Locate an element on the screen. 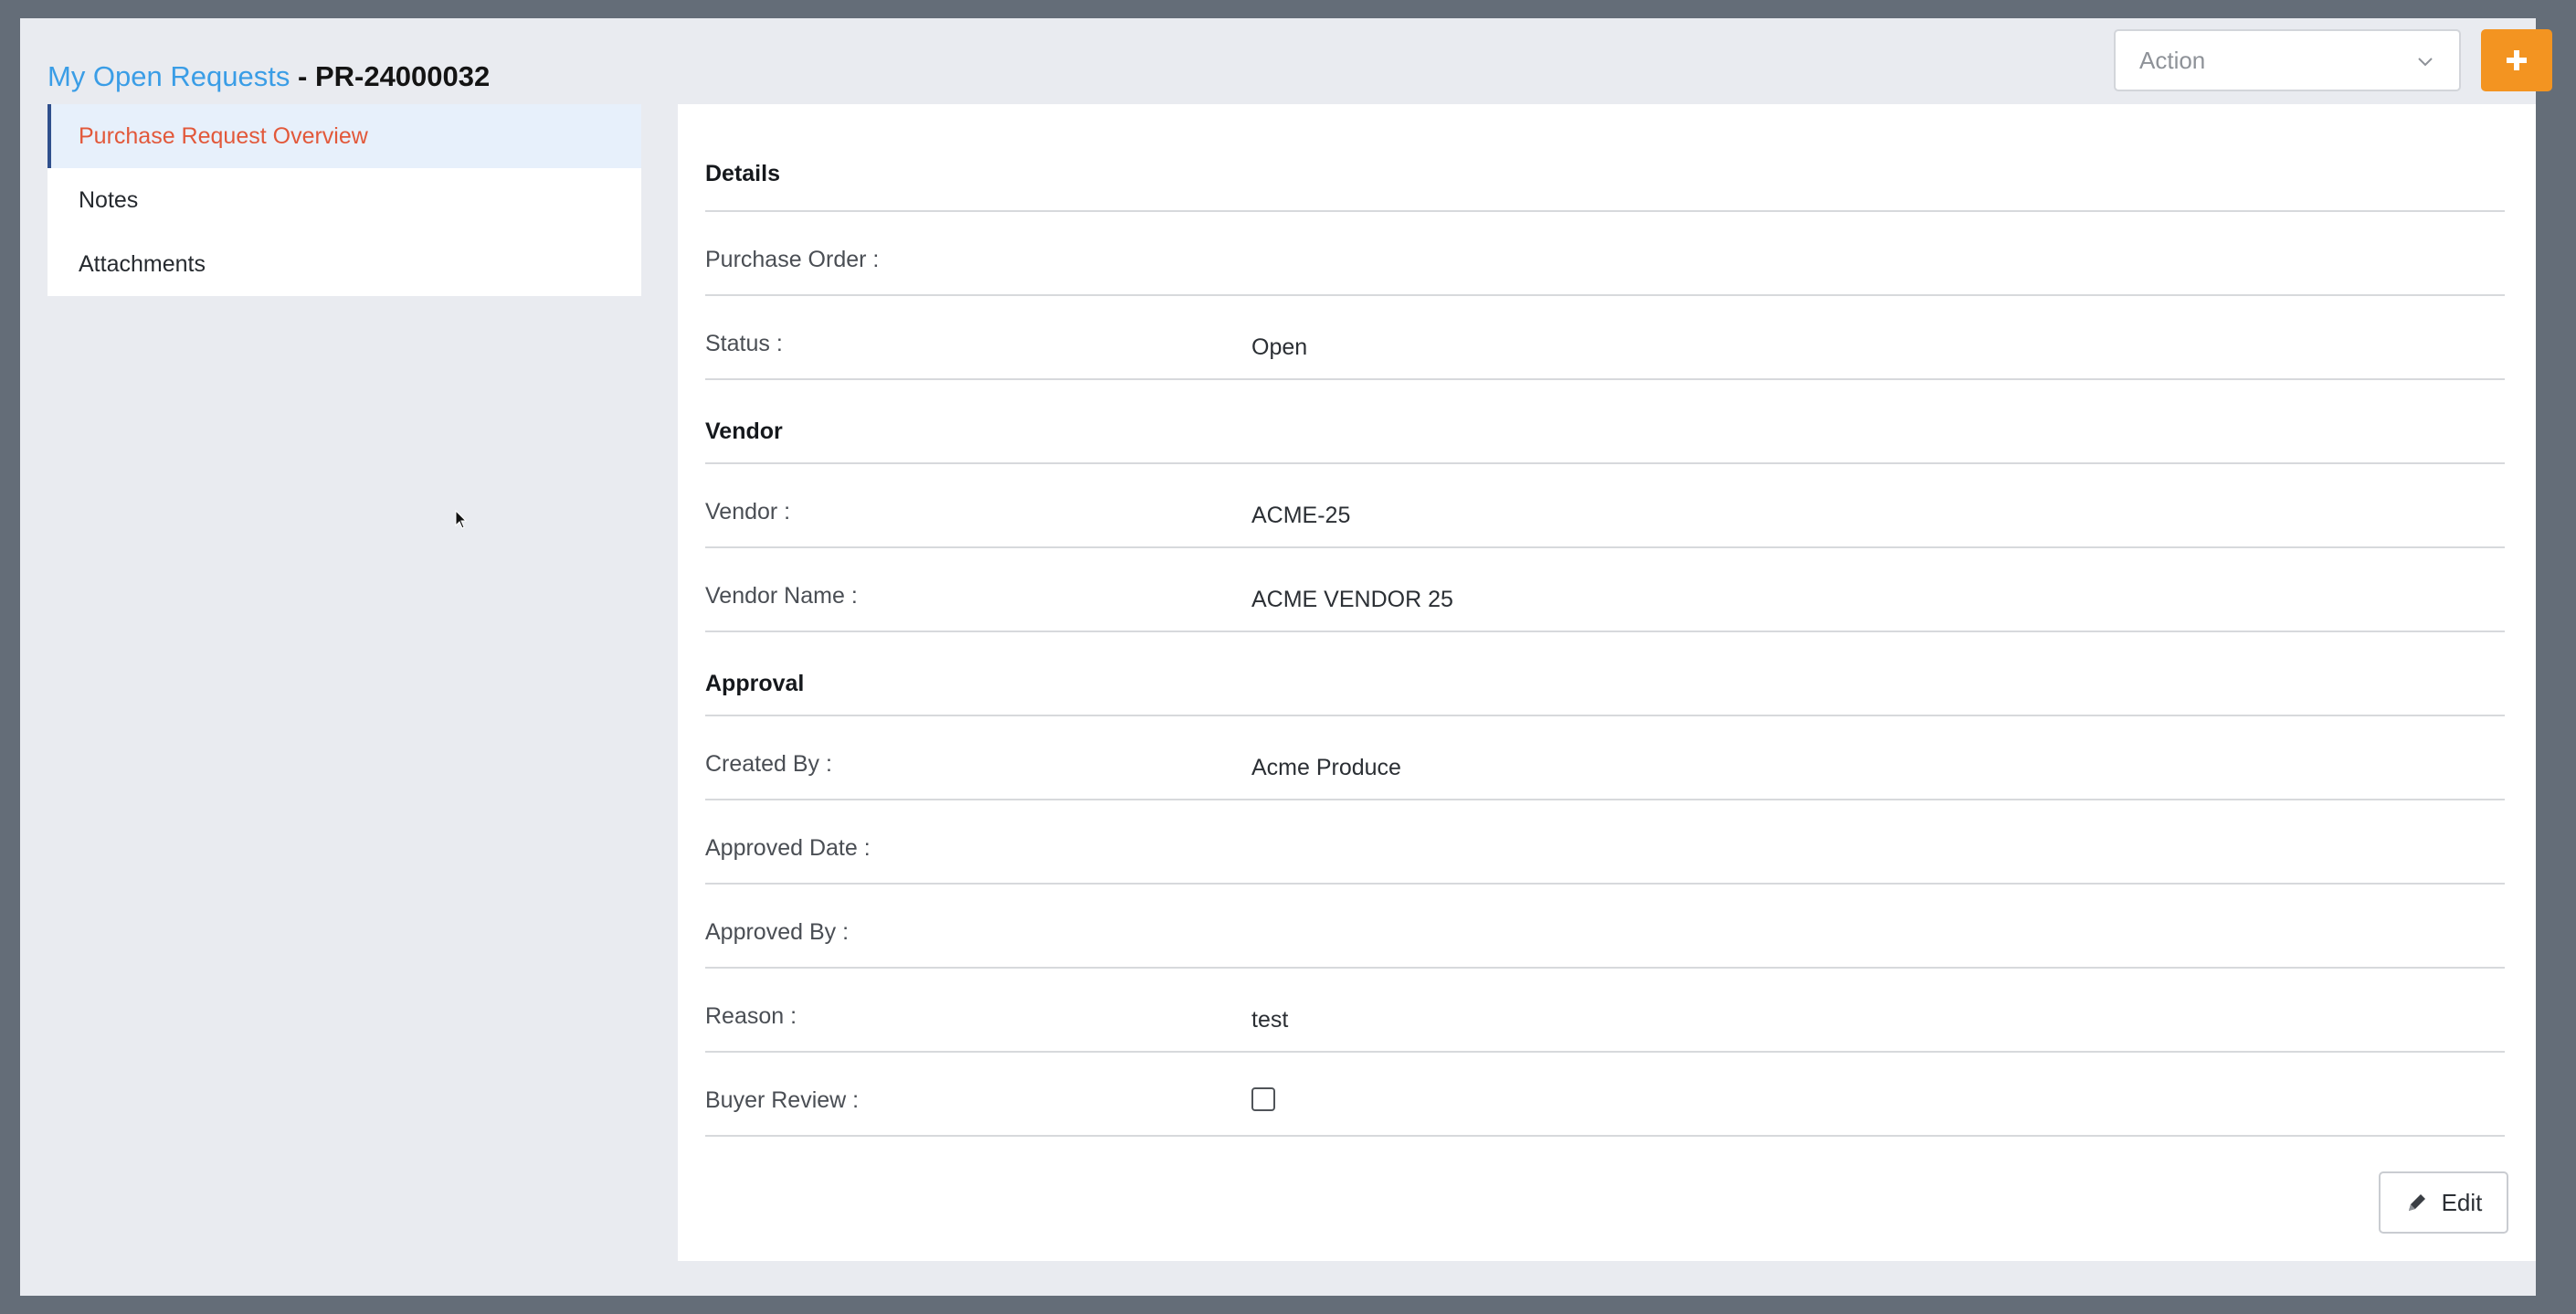  vendor-name-value: ACME VENDOR 25 is located at coordinates (1352, 600).